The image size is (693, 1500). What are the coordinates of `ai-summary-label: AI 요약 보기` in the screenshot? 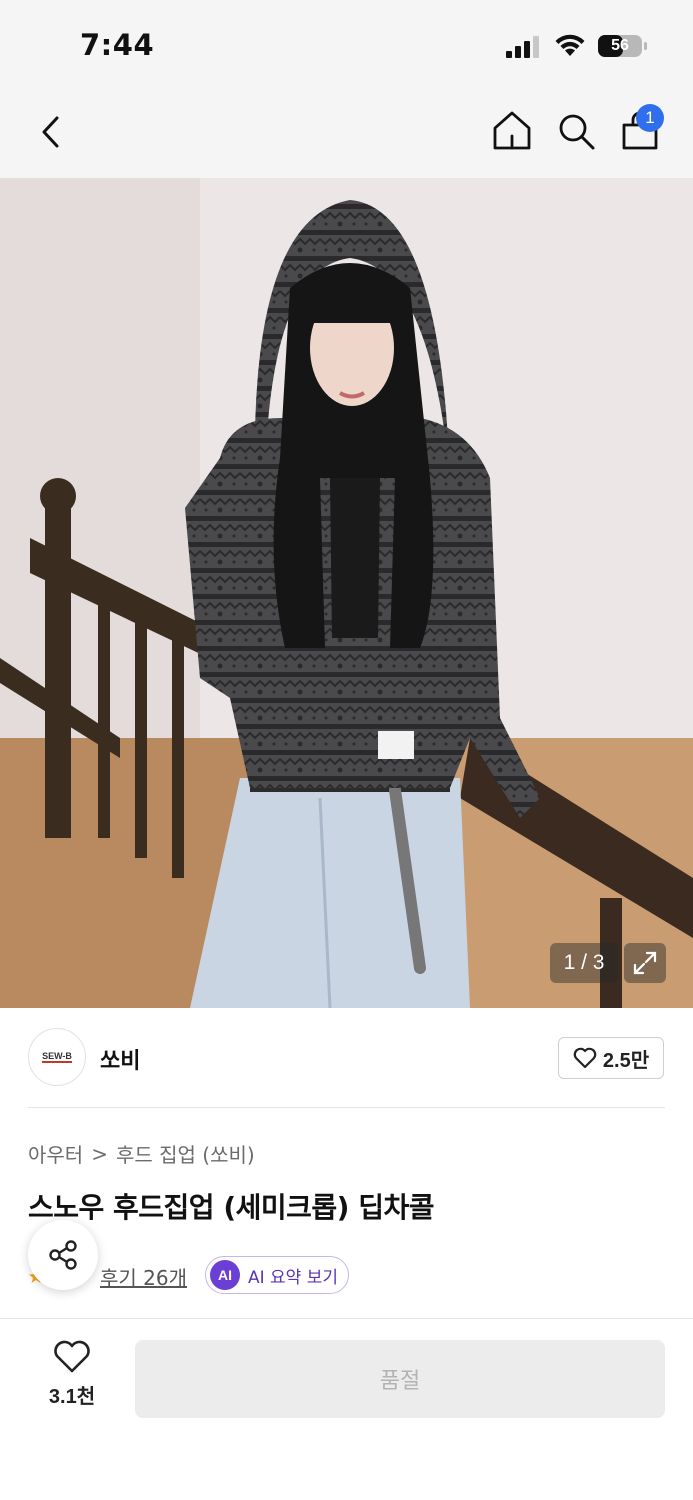 It's located at (293, 1277).